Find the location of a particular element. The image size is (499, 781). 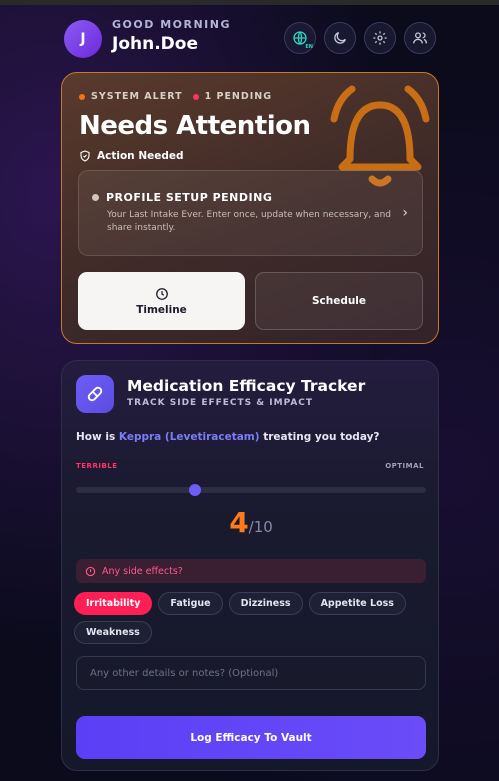

side-effects-prompt: Any side effects? is located at coordinates (251, 571).